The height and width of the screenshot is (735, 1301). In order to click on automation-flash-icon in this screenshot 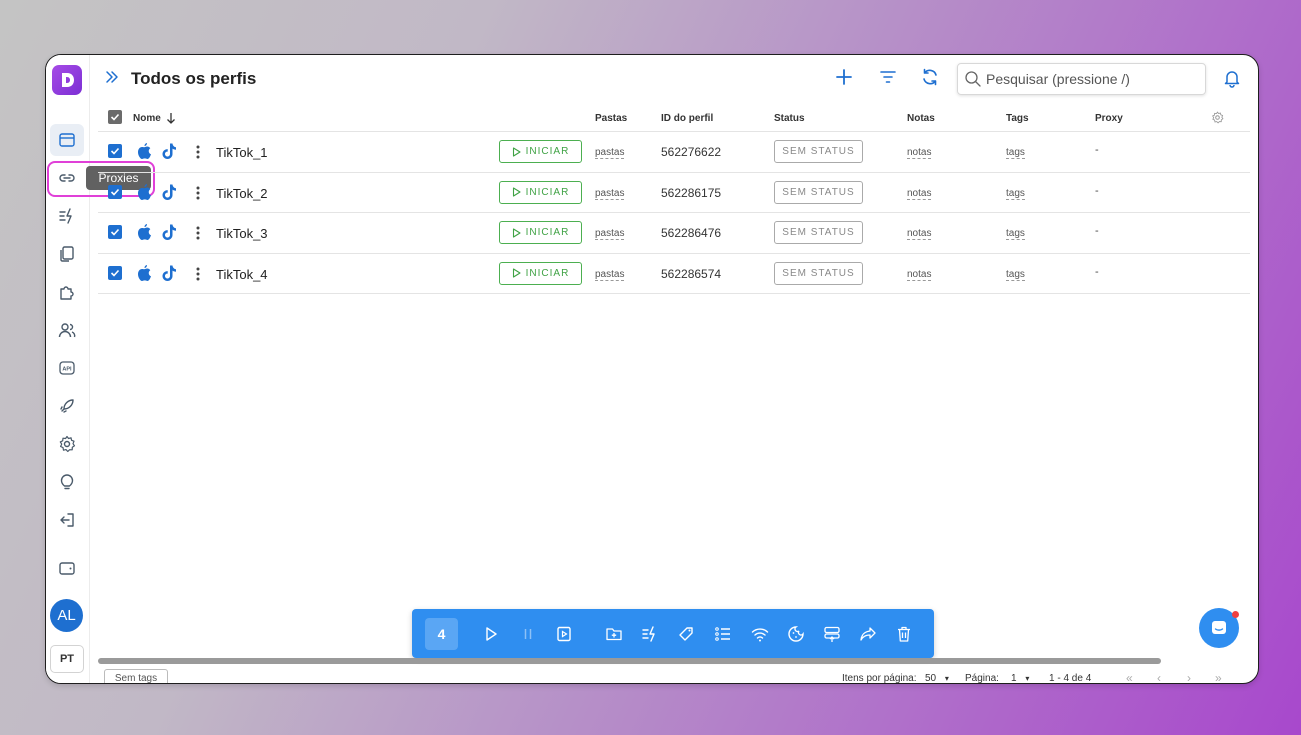, I will do `click(650, 634)`.